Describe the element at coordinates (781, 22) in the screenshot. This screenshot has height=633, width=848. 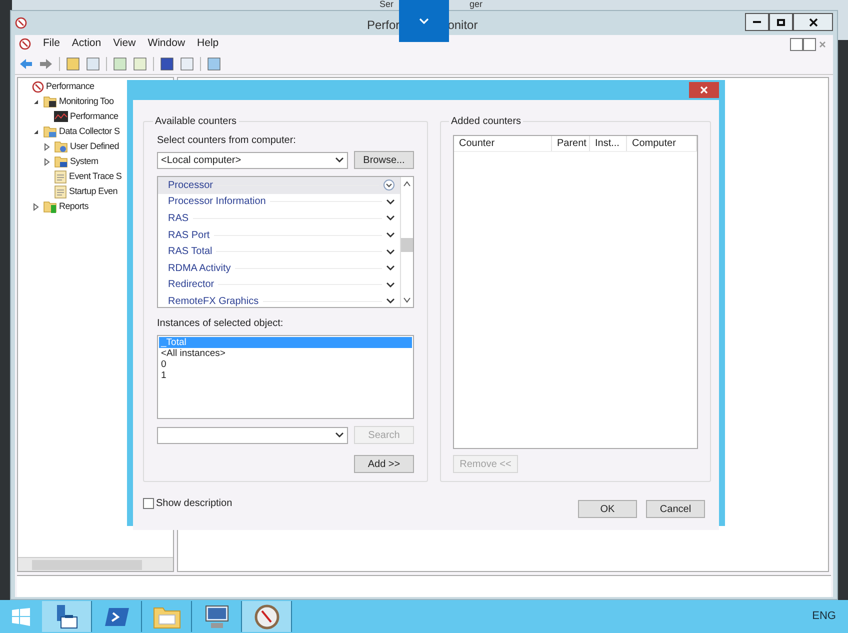
I see `maximize-button` at that location.